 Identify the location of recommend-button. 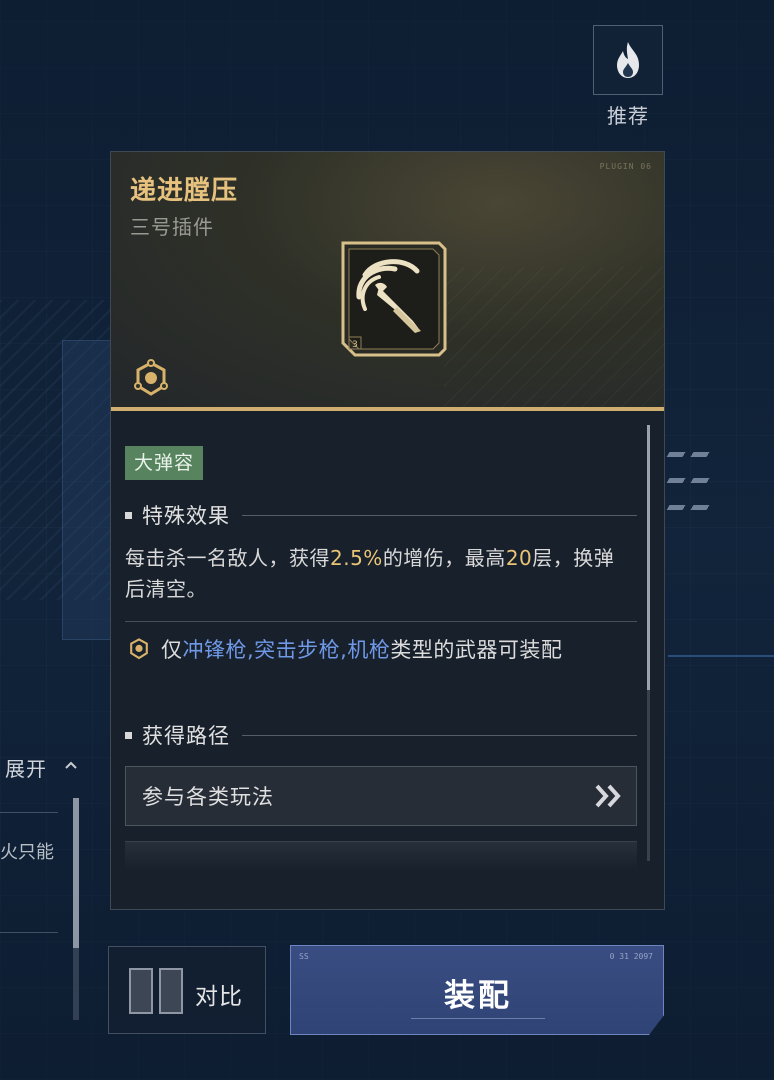
(628, 60).